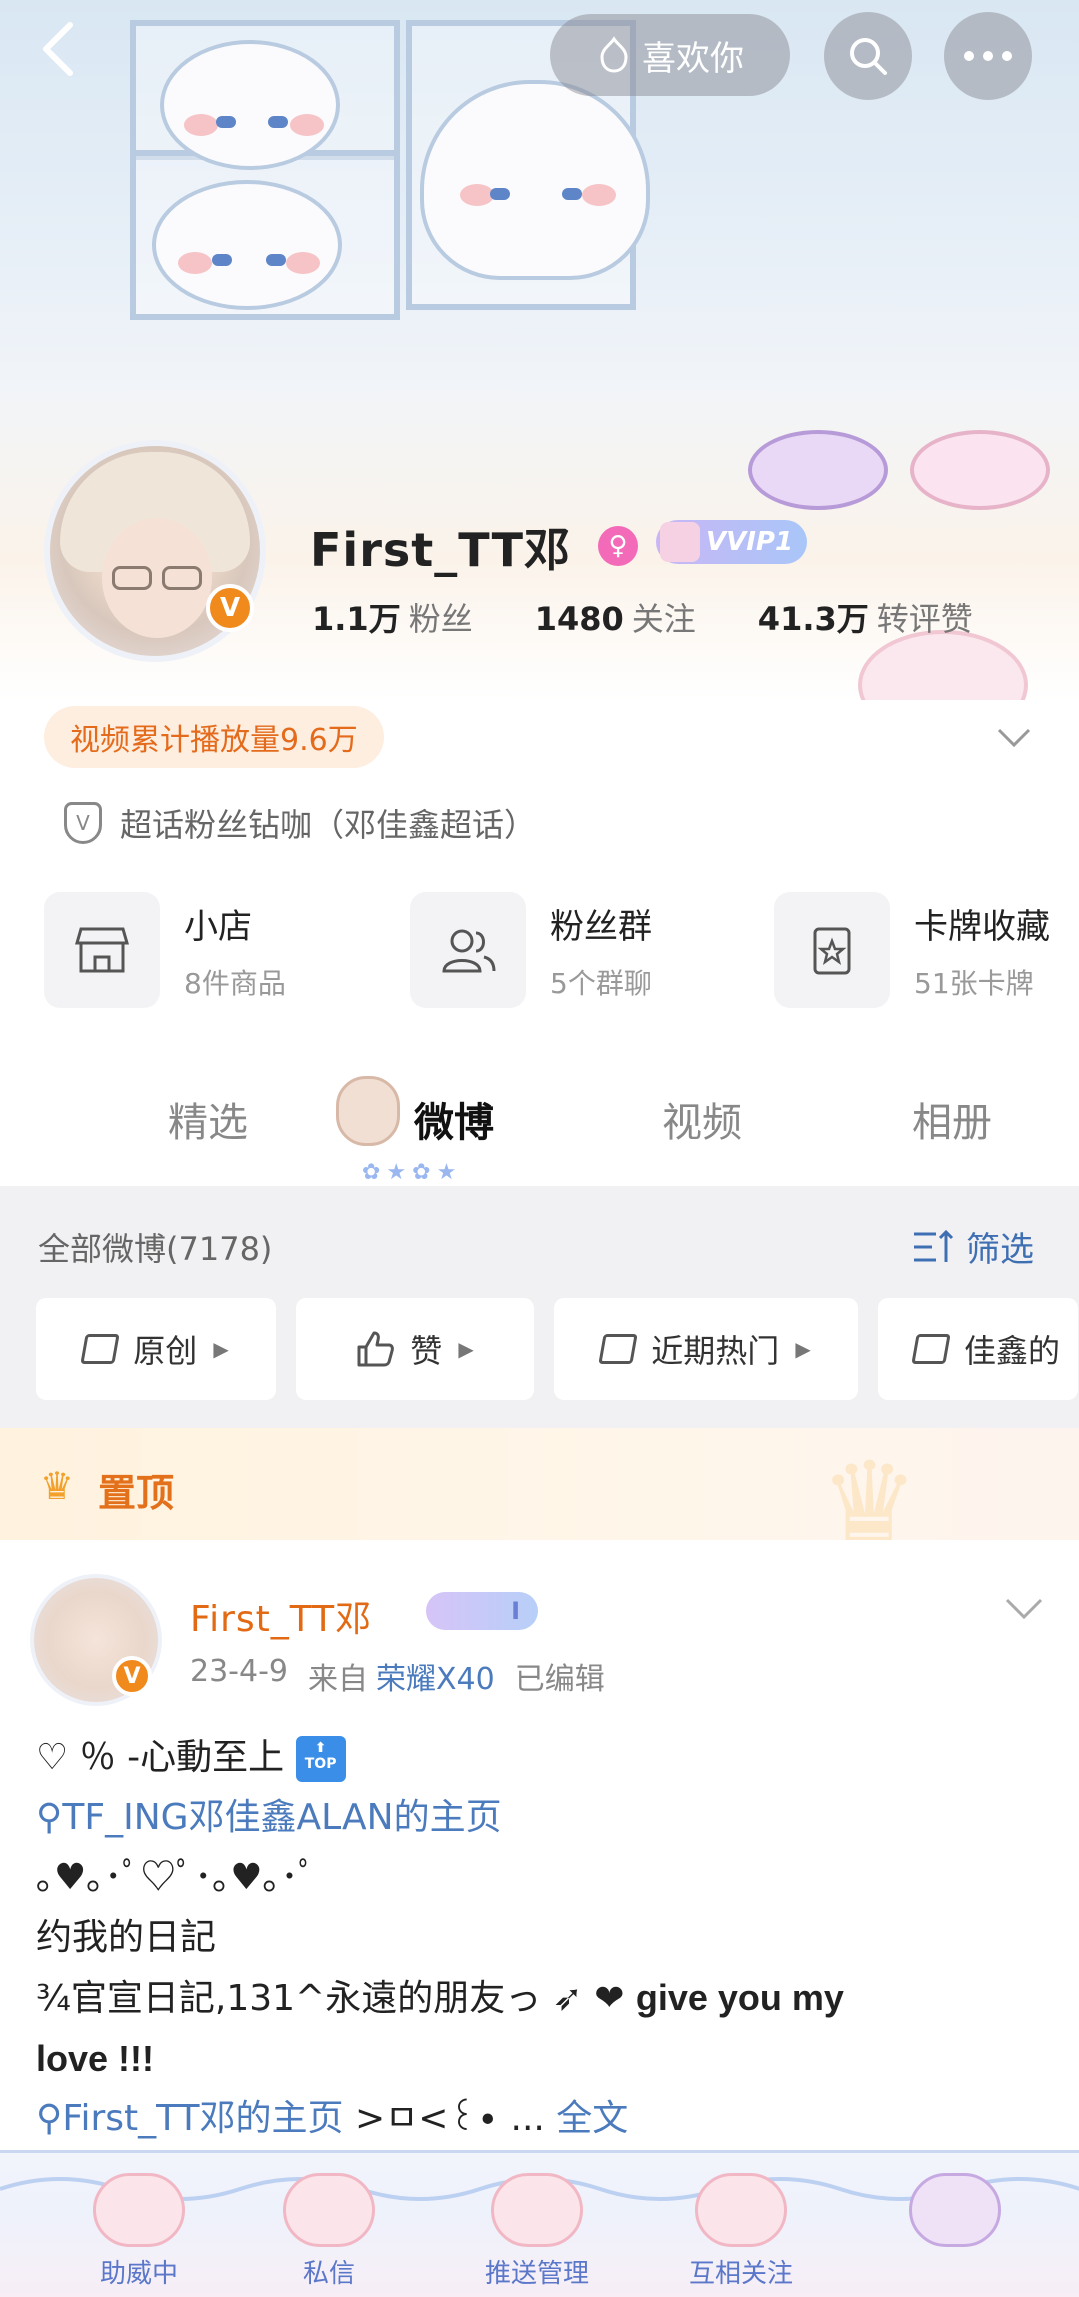 The height and width of the screenshot is (2297, 1079). What do you see at coordinates (541, 1758) in the screenshot?
I see `post-line: ♡ ％ -心動至上 ⬆ TOP` at bounding box center [541, 1758].